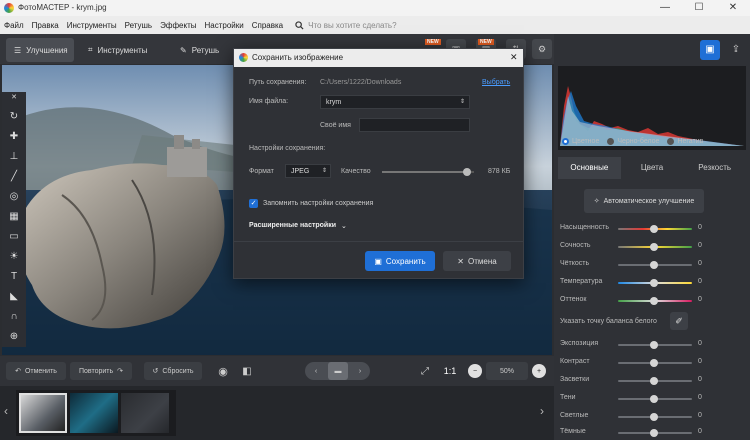 The image size is (750, 440). I want to click on quality-slider-knob, so click(466, 172).